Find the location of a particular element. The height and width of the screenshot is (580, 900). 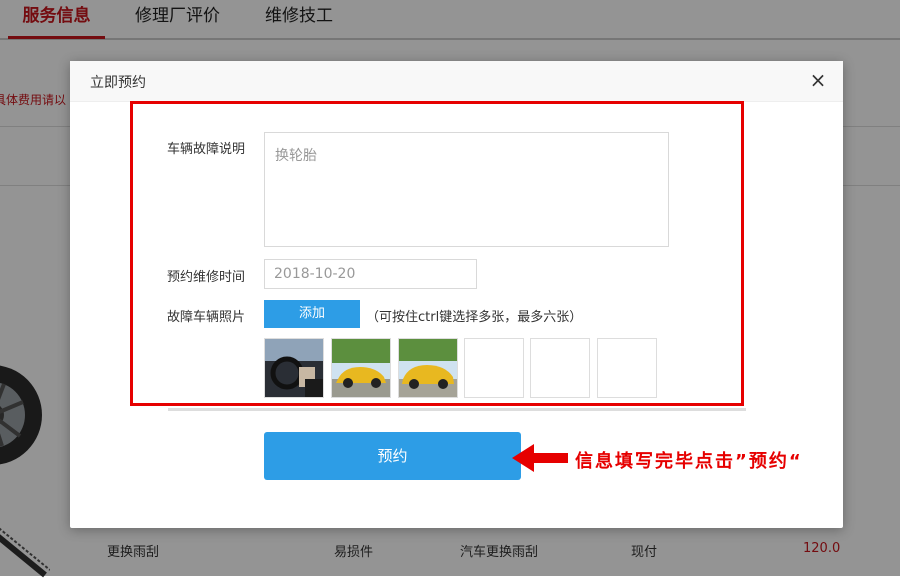

instruction-text: 信息填写完毕点击”预约“ is located at coordinates (689, 461).